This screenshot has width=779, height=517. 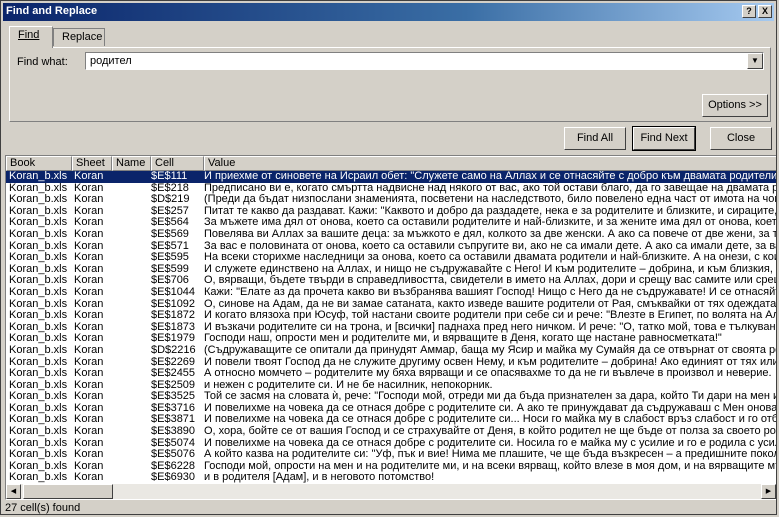 What do you see at coordinates (111, 61) in the screenshot?
I see `find-what-value: родител` at bounding box center [111, 61].